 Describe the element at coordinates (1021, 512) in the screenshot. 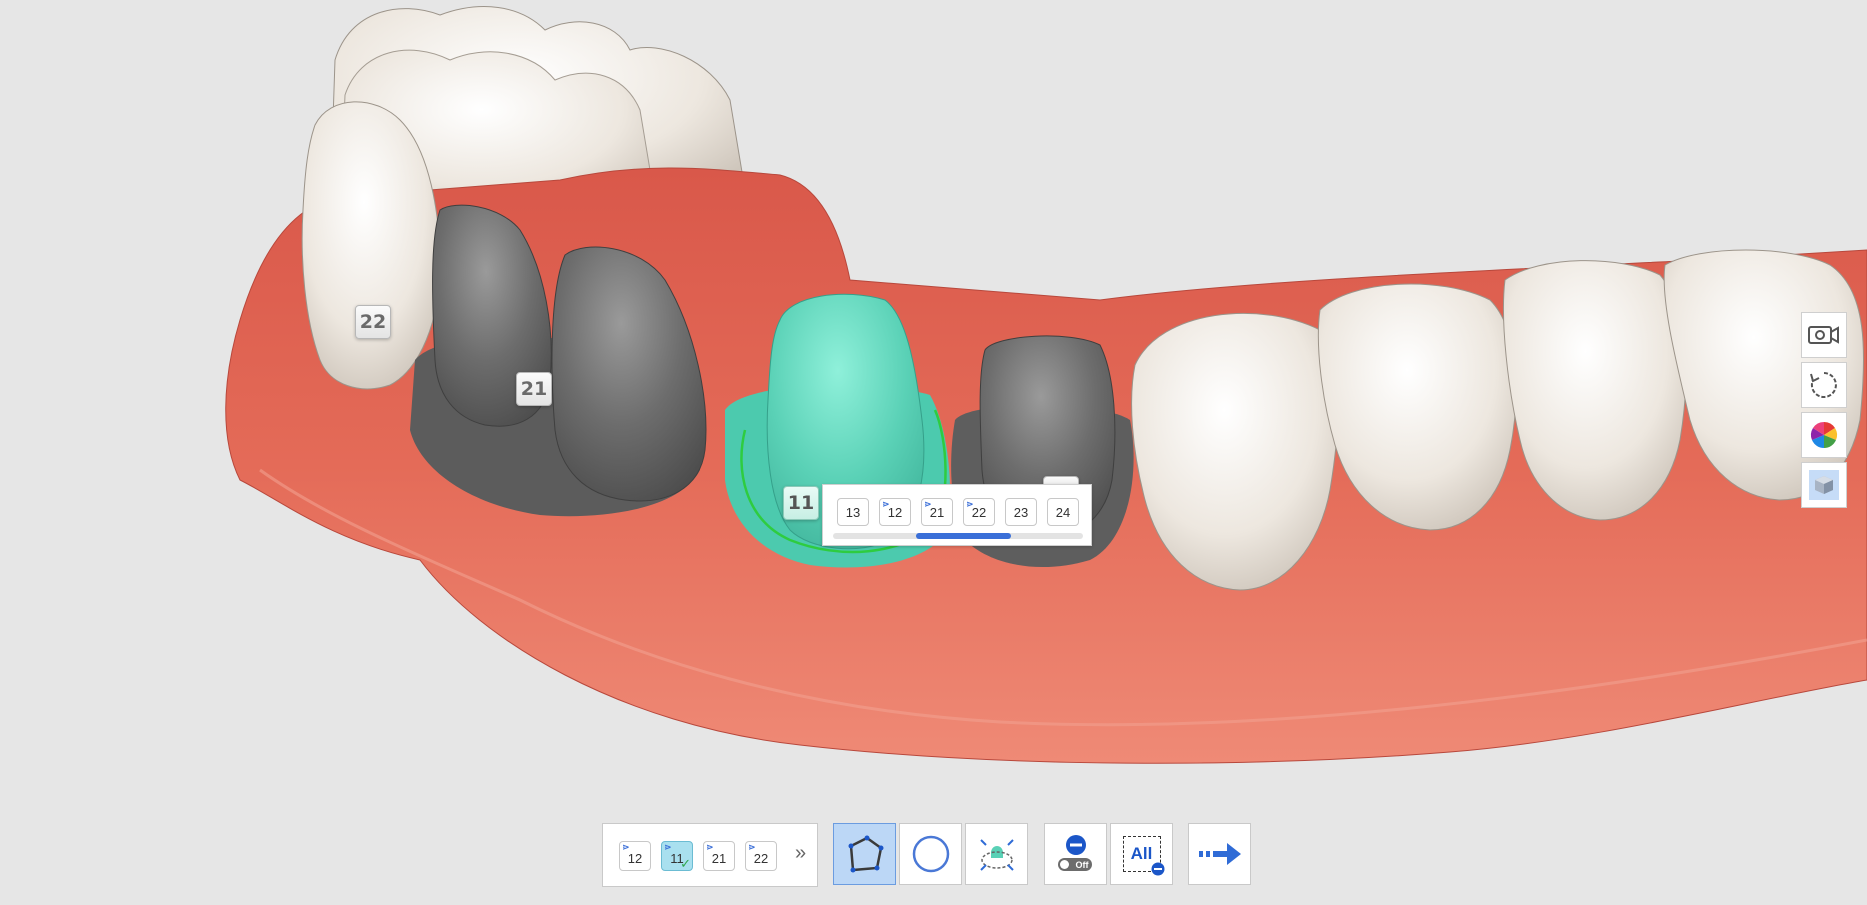

I see `selector-tooth-23: 23` at that location.